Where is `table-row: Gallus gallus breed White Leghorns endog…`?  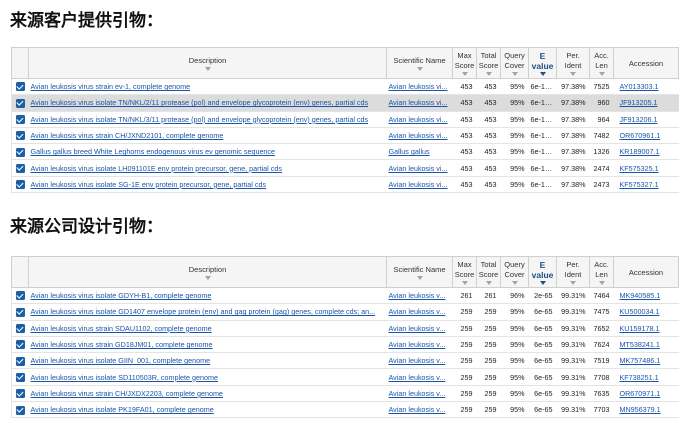
table-row: Gallus gallus breed White Leghorns endog… is located at coordinates (345, 152).